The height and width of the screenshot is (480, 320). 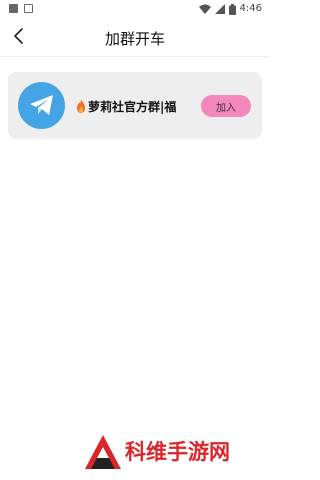 I want to click on battery-icon, so click(x=232, y=9).